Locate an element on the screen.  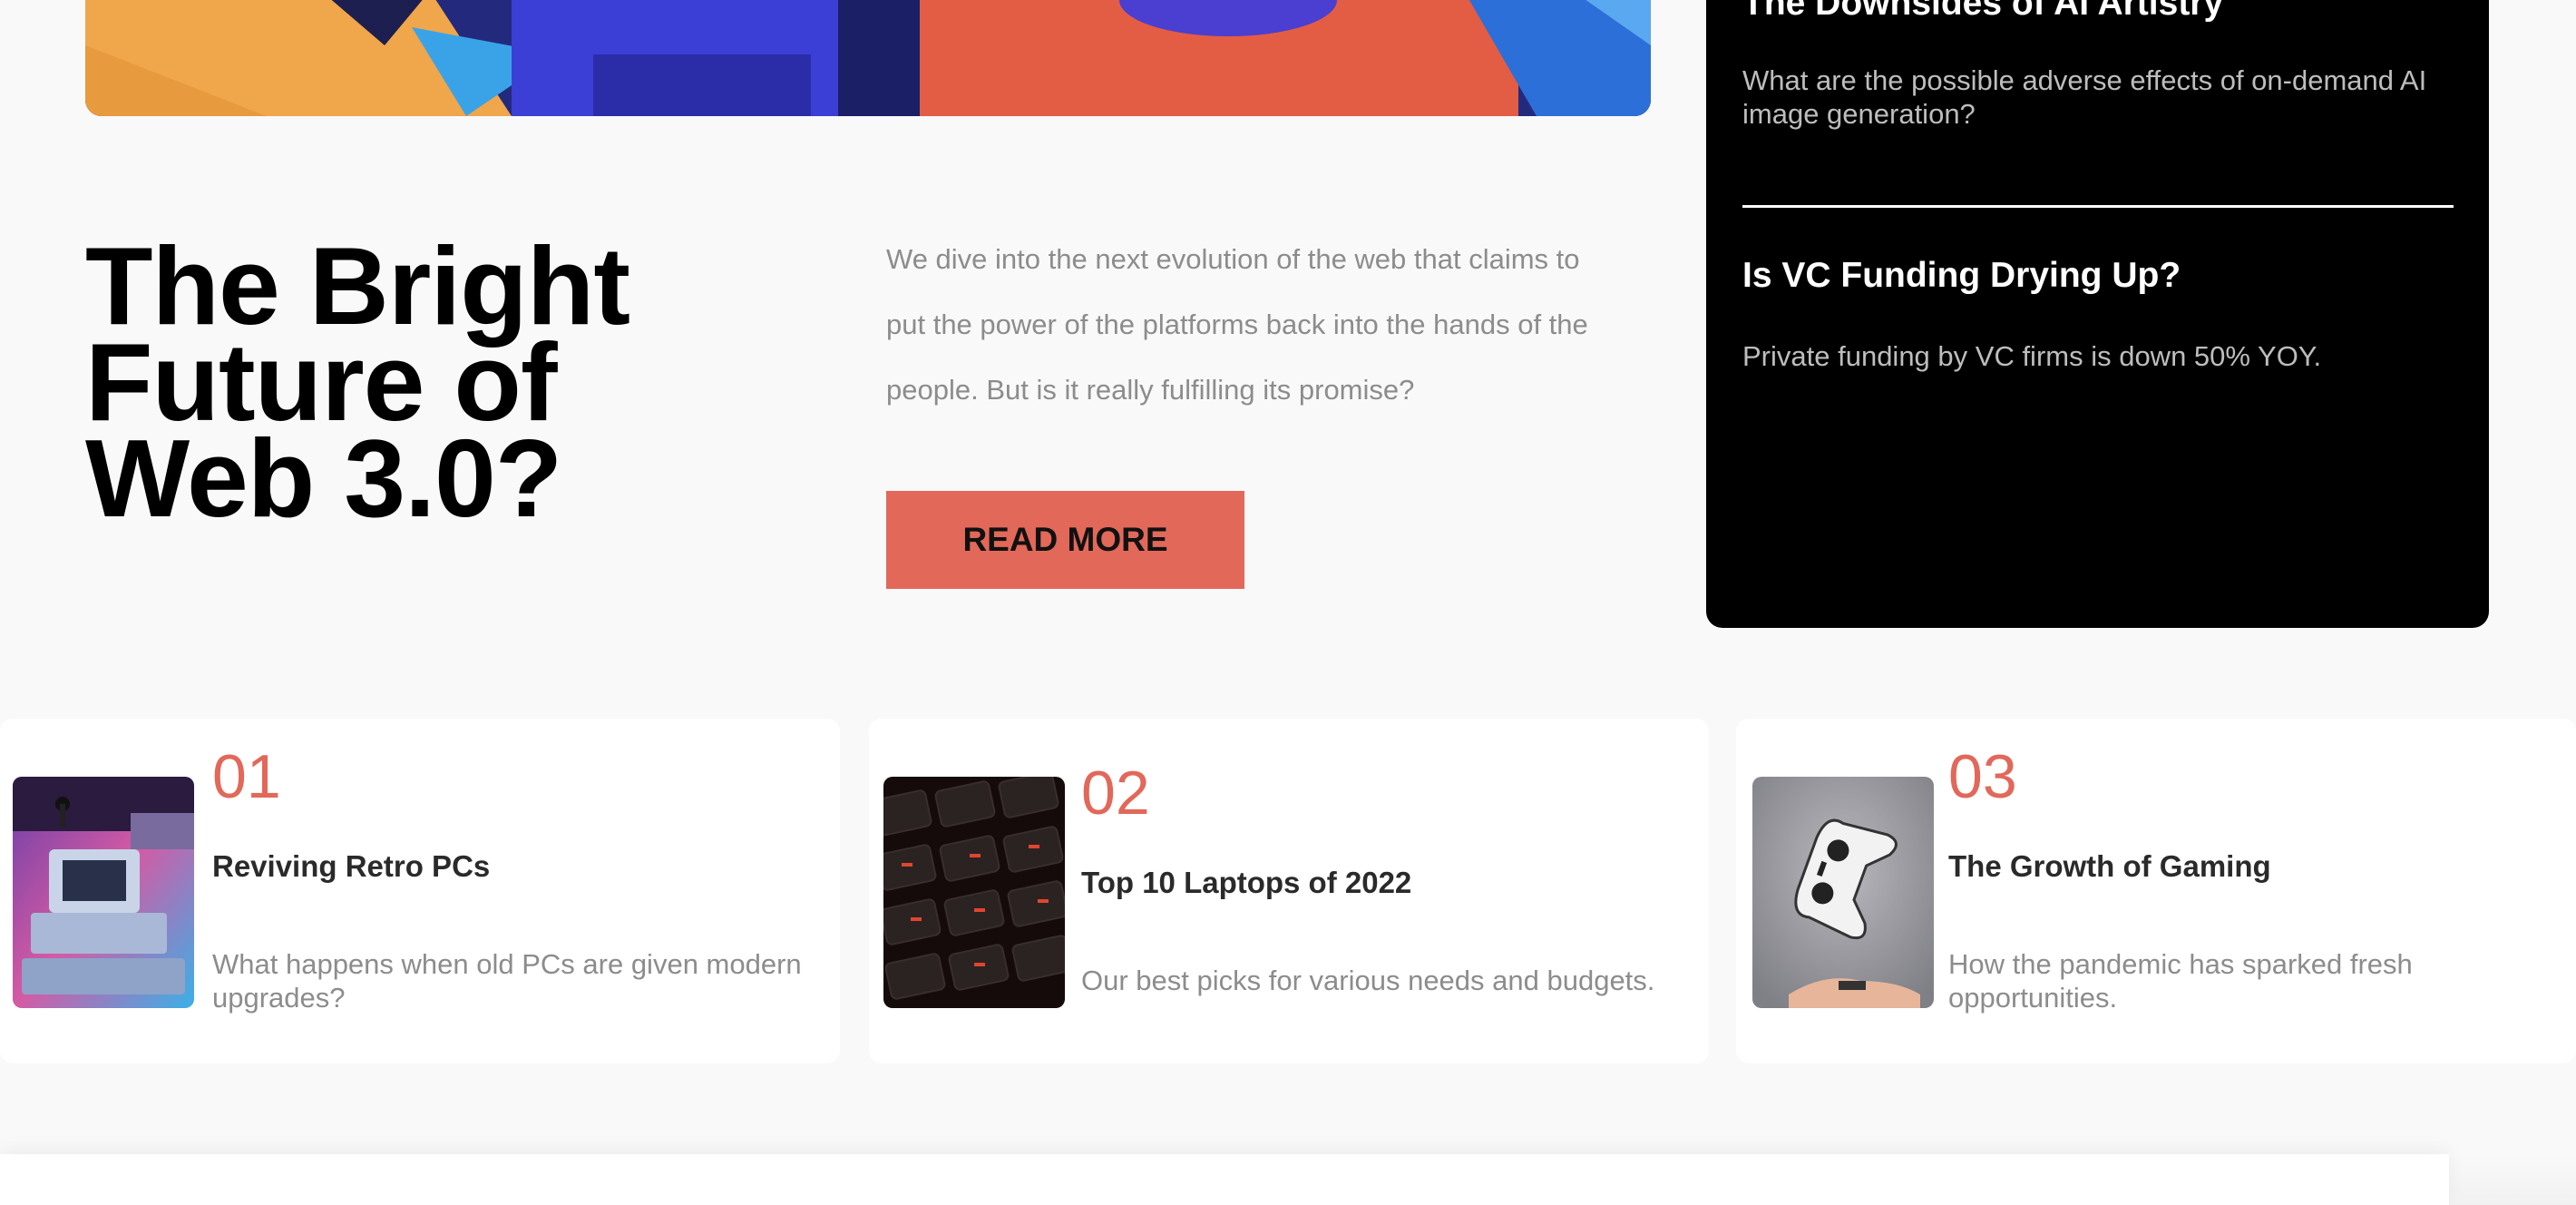
card-title: Reviving Retro PCs is located at coordinates (351, 866).